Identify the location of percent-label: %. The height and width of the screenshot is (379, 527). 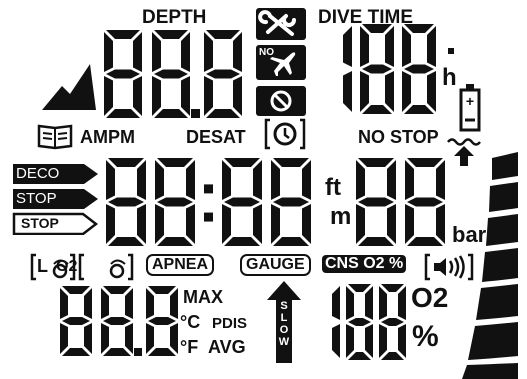
(425, 336).